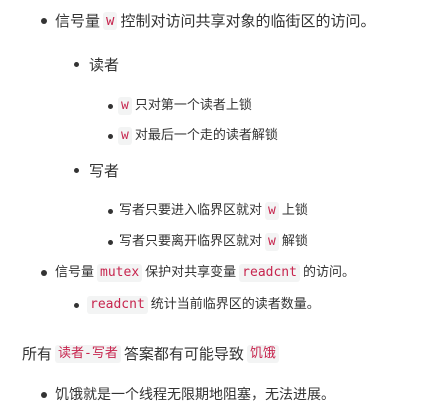 This screenshot has width=428, height=420. I want to click on list-item-readcnt: readcnt 统计当前临界区的读者数量。, so click(202, 305).